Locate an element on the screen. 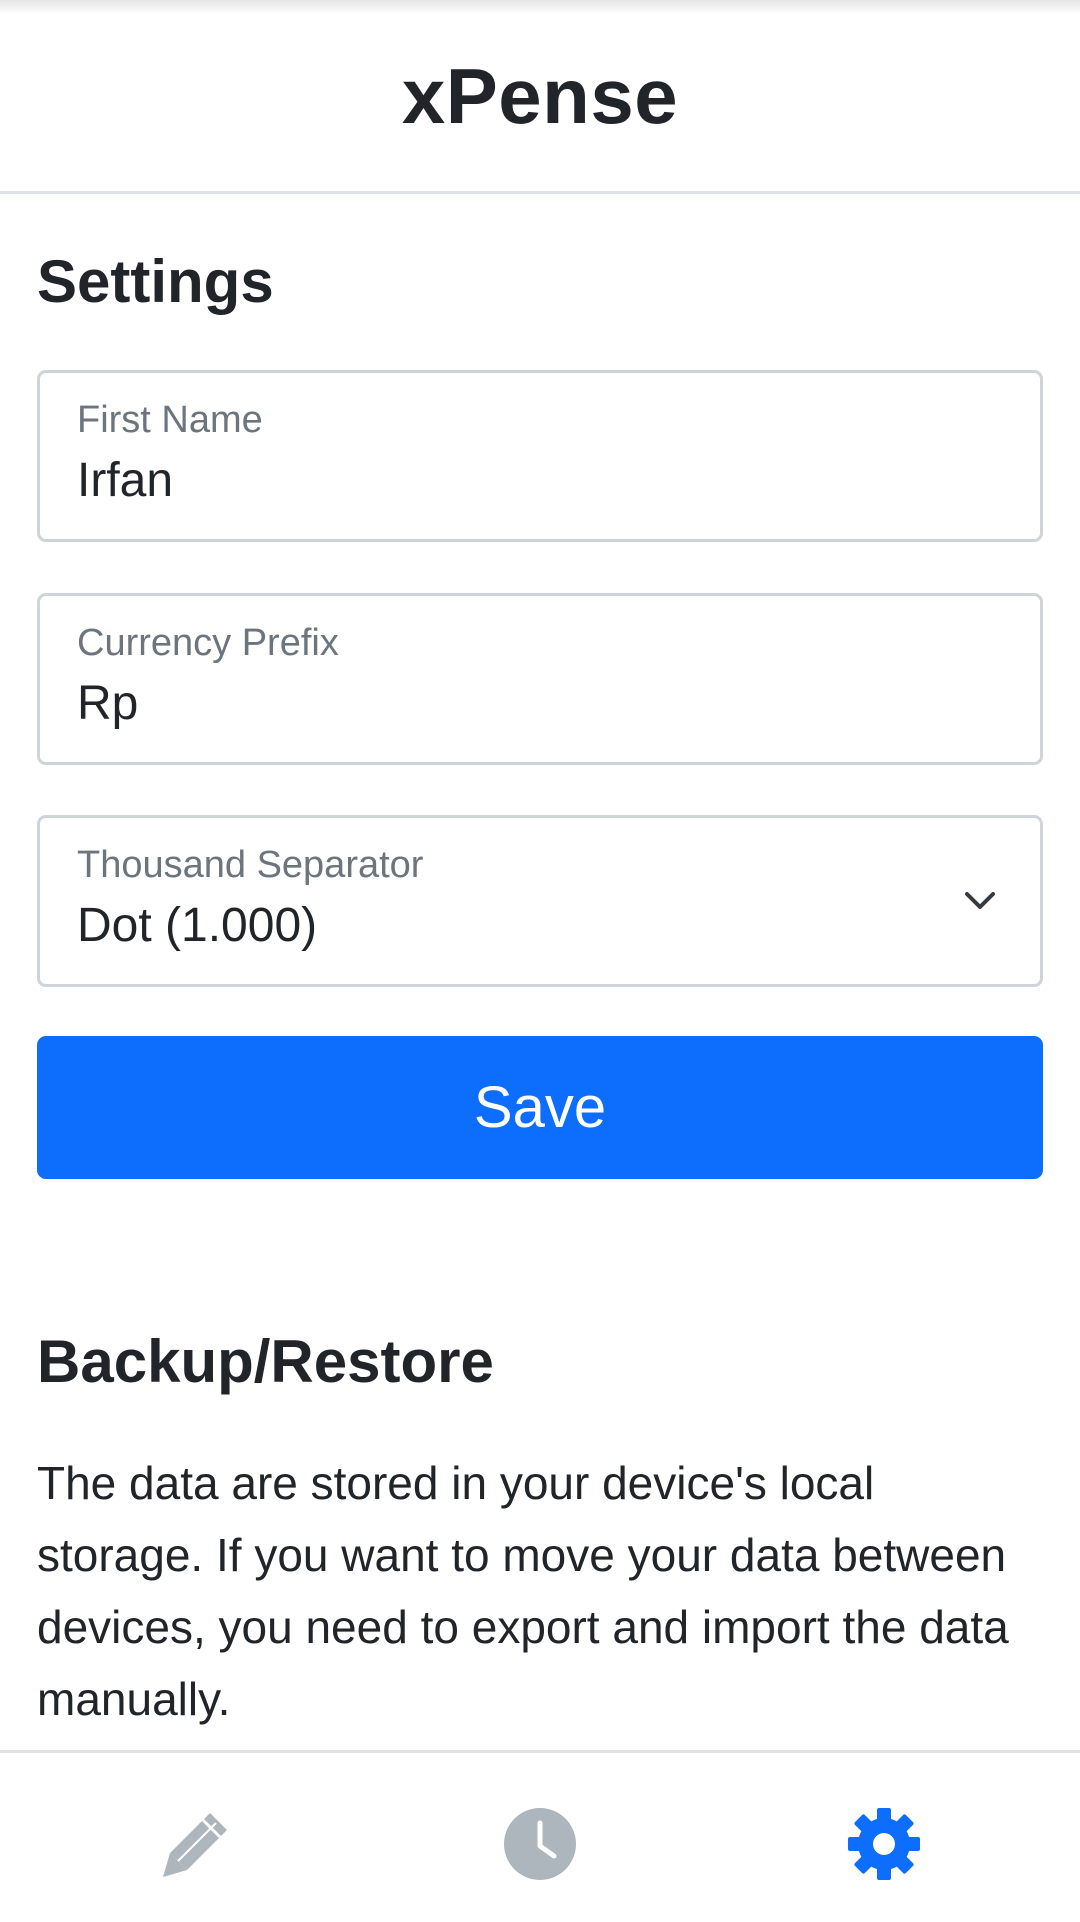 The height and width of the screenshot is (1922, 1080). thousand-separator-label: Thousand Separator is located at coordinates (250, 865).